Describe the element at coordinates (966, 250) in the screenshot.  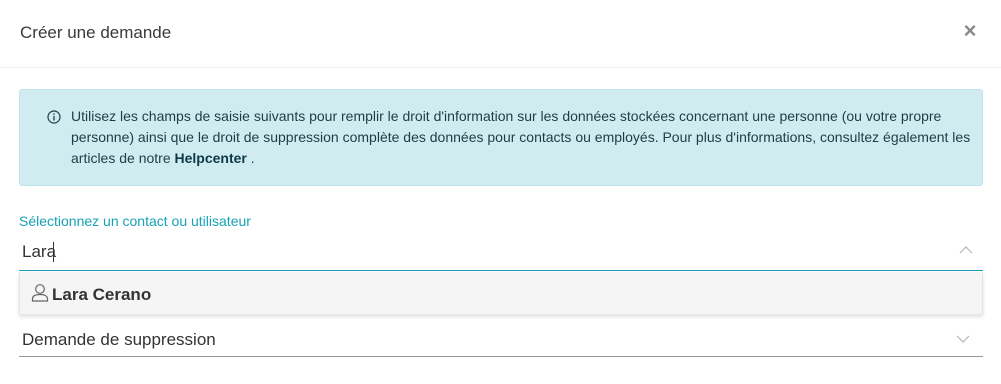
I see `chevron-up-icon` at that location.